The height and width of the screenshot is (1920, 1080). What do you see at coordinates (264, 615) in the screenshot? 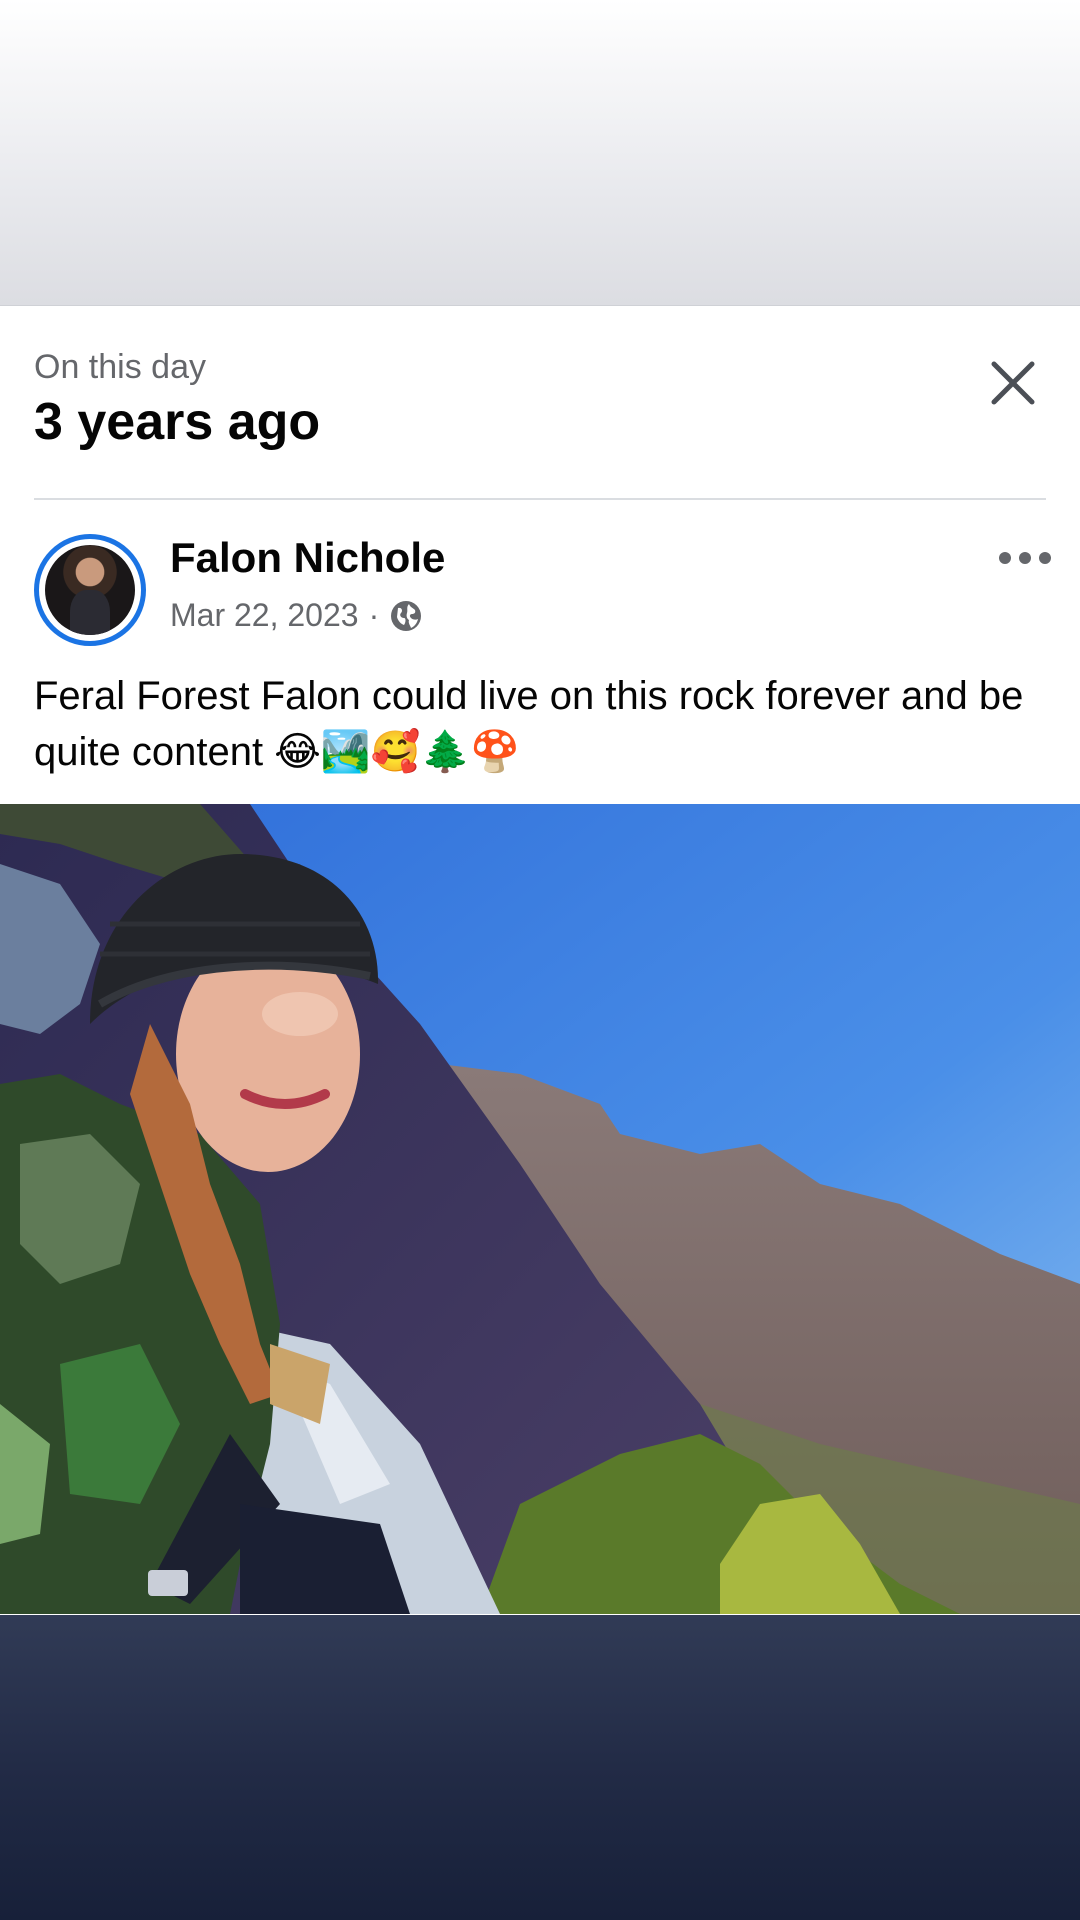
I see `post-date: Mar 22, 2023` at bounding box center [264, 615].